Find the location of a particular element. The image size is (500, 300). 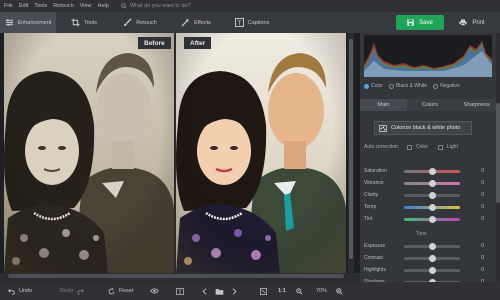

printer-icon is located at coordinates (463, 22).